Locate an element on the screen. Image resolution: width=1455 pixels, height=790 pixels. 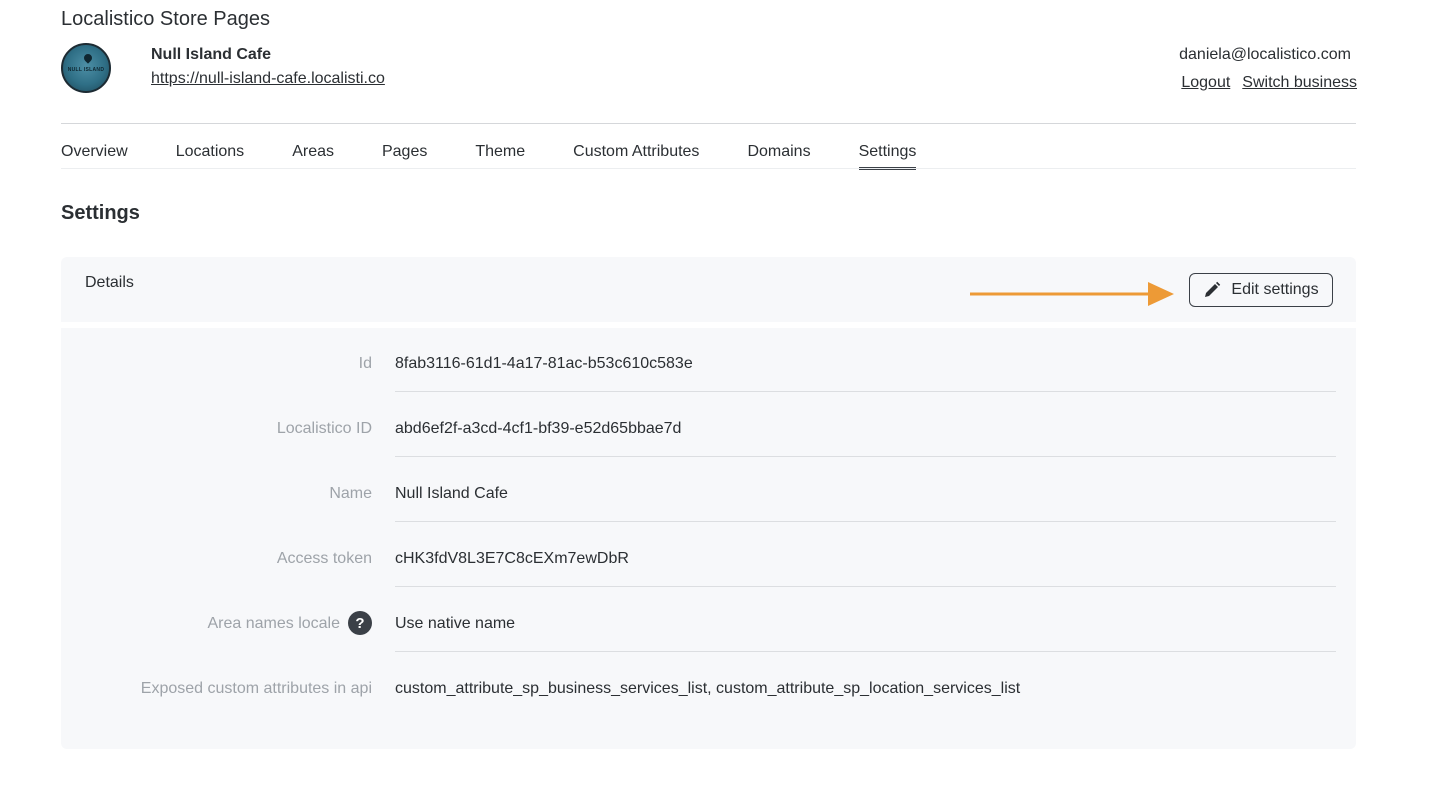
tab-theme: Theme is located at coordinates (500, 156).